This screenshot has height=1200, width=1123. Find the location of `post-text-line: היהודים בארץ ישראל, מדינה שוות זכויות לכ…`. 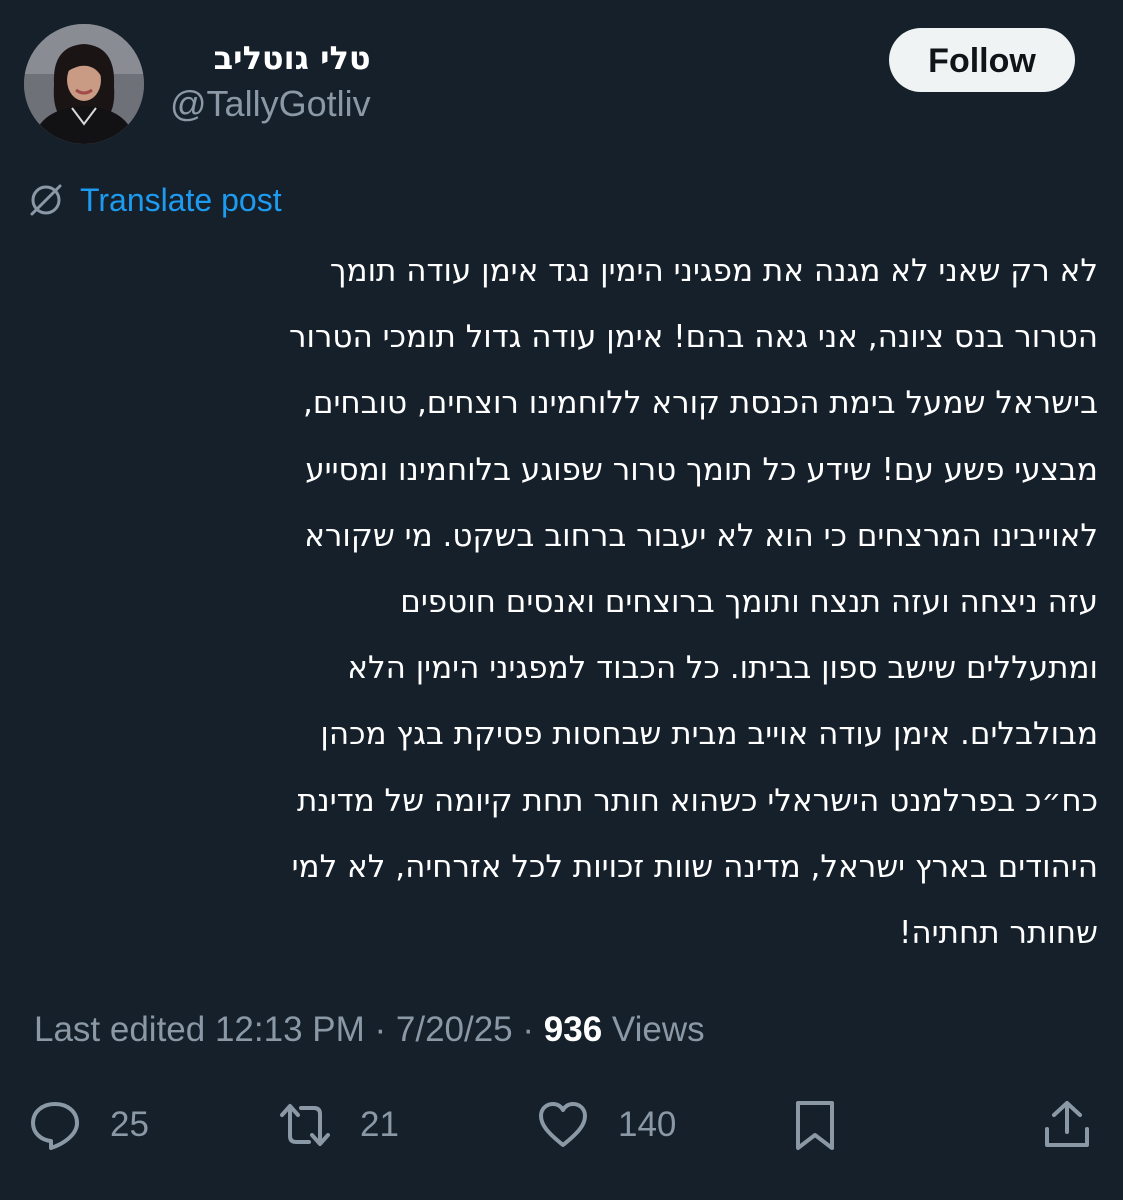

post-text-line: היהודים בארץ ישראל, מדינה שוות זכויות לכ… is located at coordinates (694, 866).